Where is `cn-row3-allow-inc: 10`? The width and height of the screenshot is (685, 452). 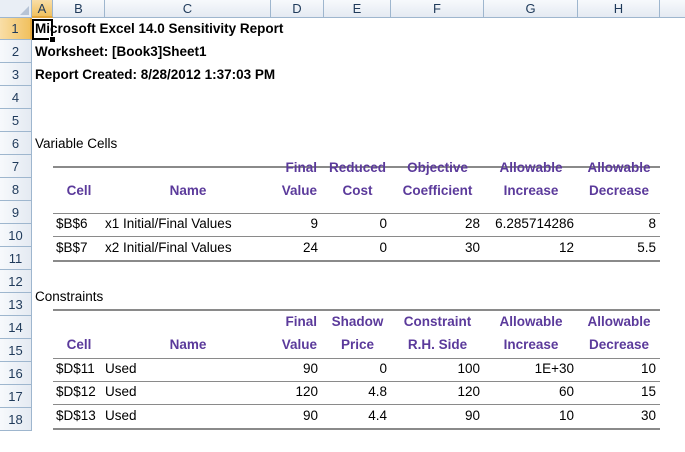
cn-row3-allow-inc: 10 is located at coordinates (566, 415).